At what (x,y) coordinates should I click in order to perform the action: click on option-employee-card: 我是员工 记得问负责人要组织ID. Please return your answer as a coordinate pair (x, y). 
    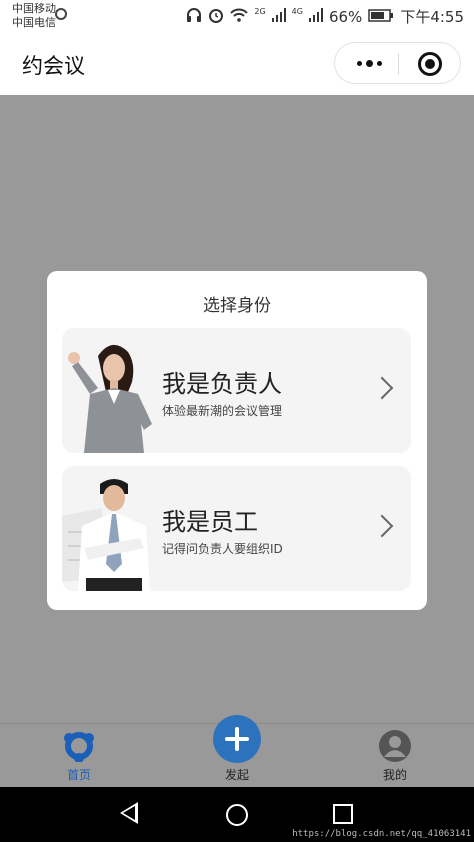
    Looking at the image, I should click on (236, 528).